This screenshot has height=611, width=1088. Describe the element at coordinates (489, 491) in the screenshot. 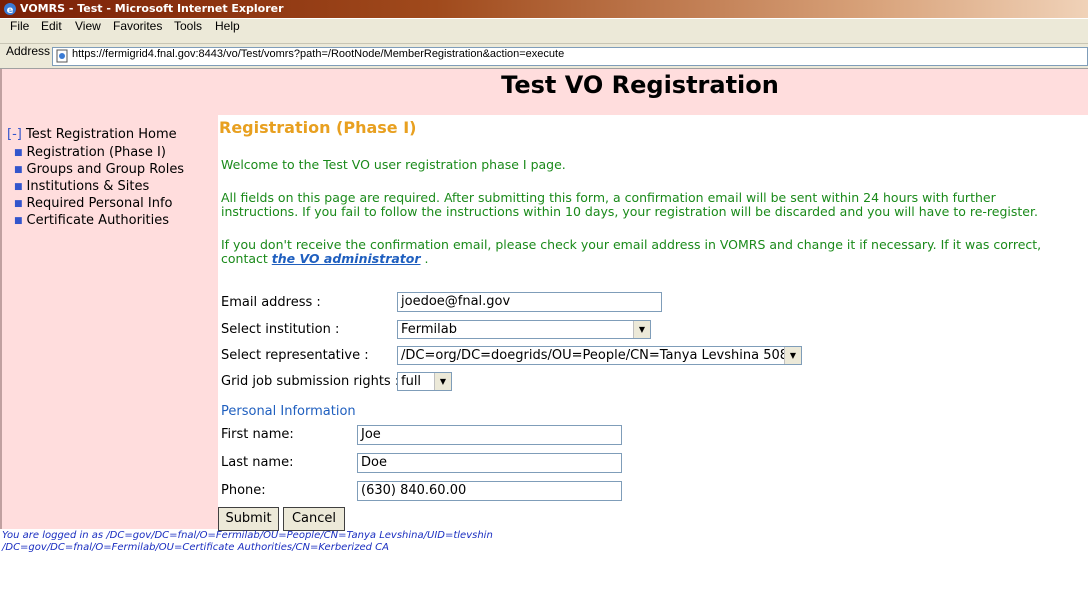

I see `phone-field: (630) 840.60.00` at that location.